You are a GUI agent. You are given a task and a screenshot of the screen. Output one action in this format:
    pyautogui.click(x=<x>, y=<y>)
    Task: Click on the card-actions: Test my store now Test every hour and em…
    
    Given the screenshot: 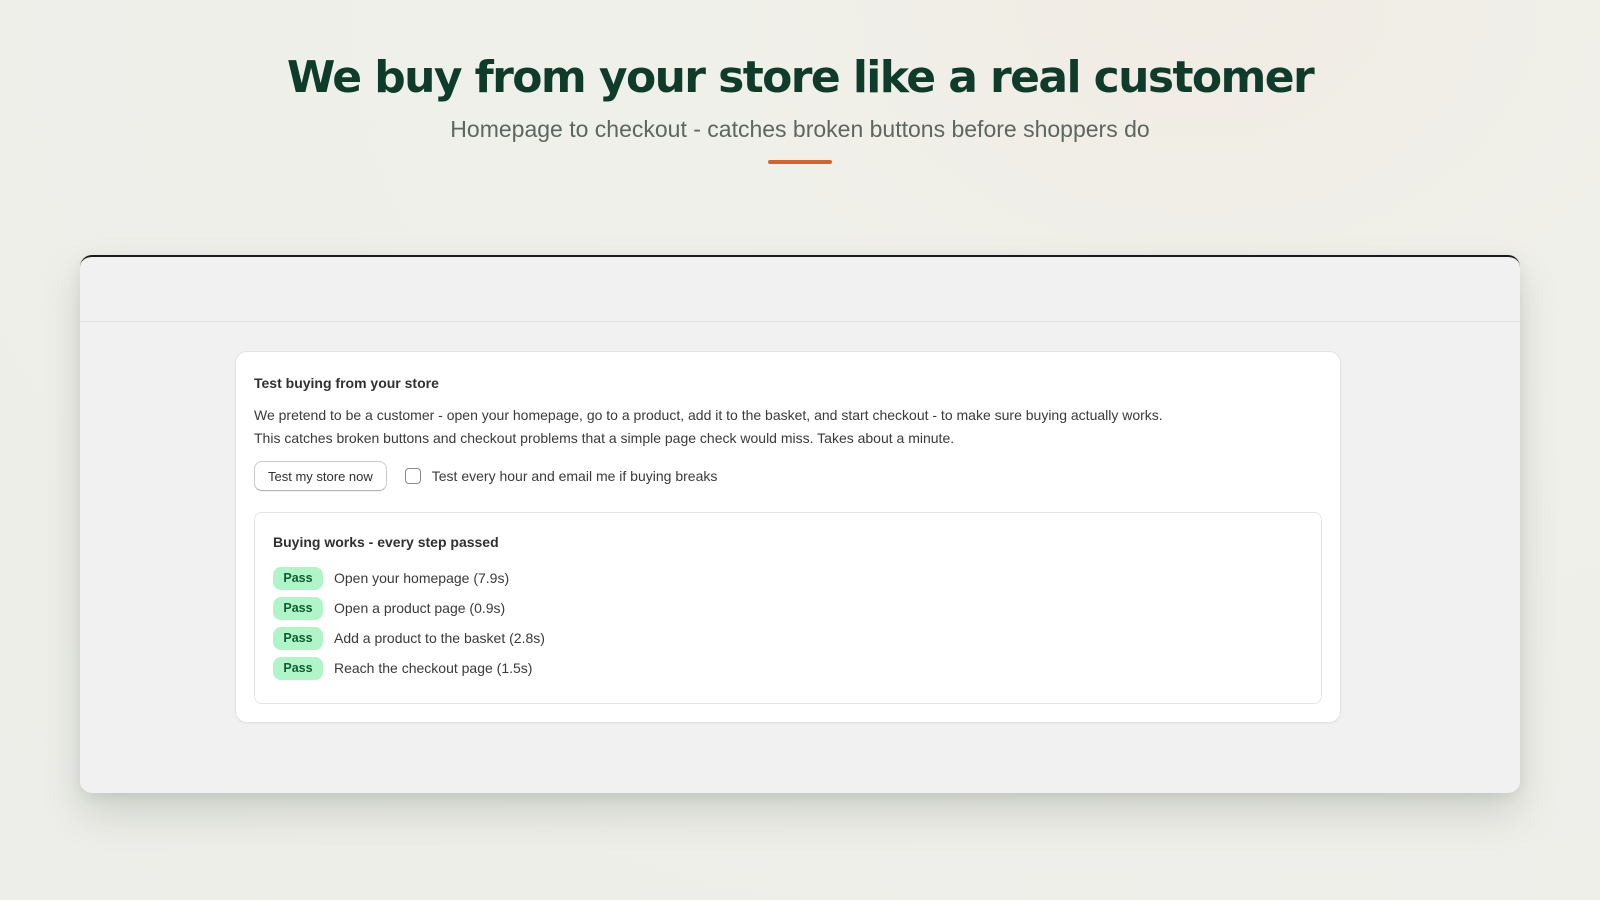 What is the action you would take?
    pyautogui.click(x=788, y=476)
    